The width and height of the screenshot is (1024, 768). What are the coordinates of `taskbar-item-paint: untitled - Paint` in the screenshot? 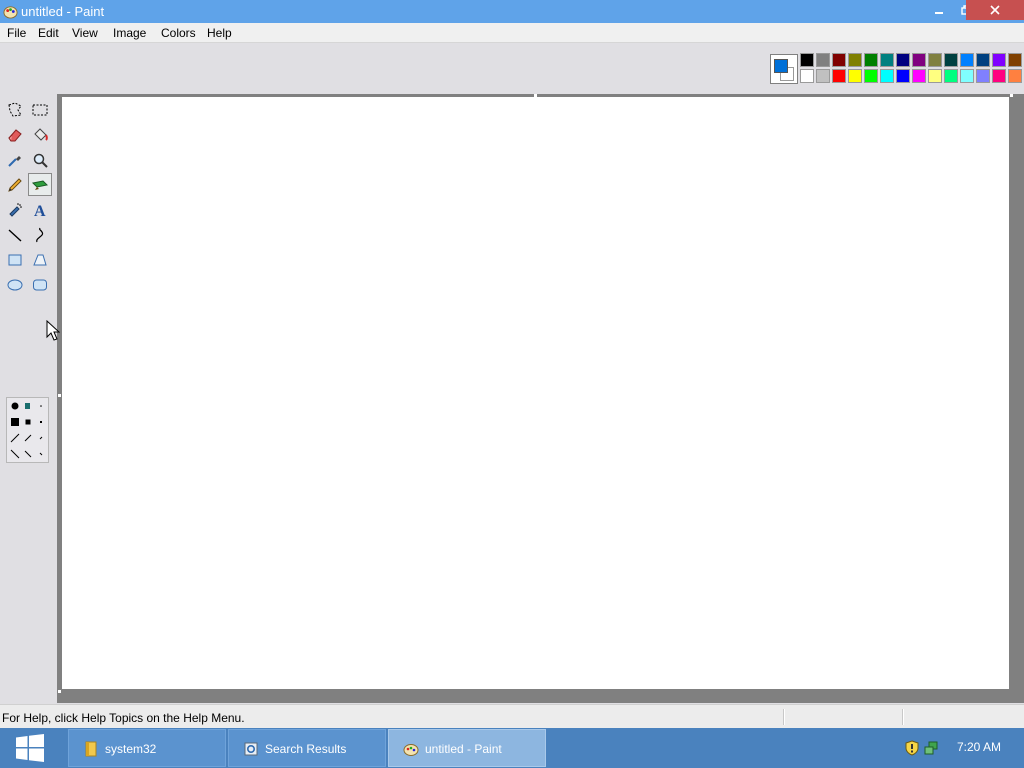 It's located at (467, 748).